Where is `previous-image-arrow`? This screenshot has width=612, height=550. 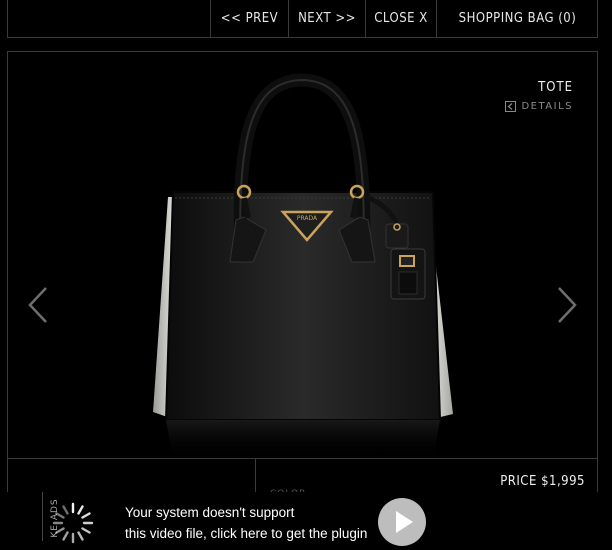
previous-image-arrow is located at coordinates (38, 305).